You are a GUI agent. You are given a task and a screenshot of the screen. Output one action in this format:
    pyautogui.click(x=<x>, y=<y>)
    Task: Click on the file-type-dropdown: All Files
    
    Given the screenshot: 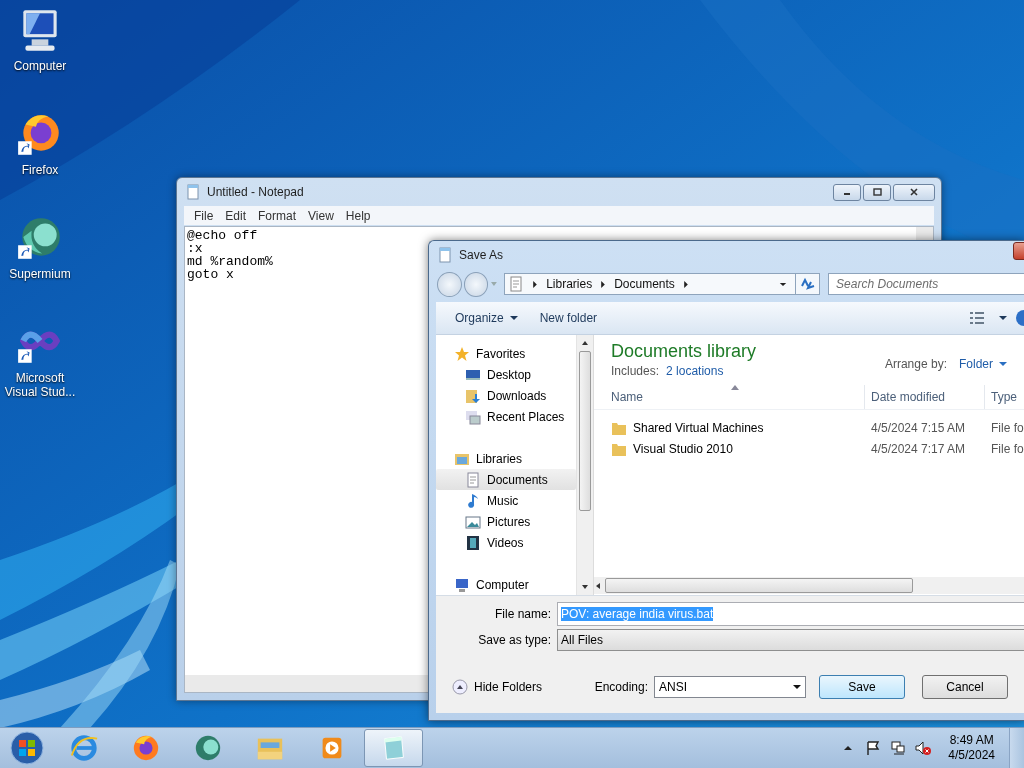 What is the action you would take?
    pyautogui.click(x=790, y=640)
    